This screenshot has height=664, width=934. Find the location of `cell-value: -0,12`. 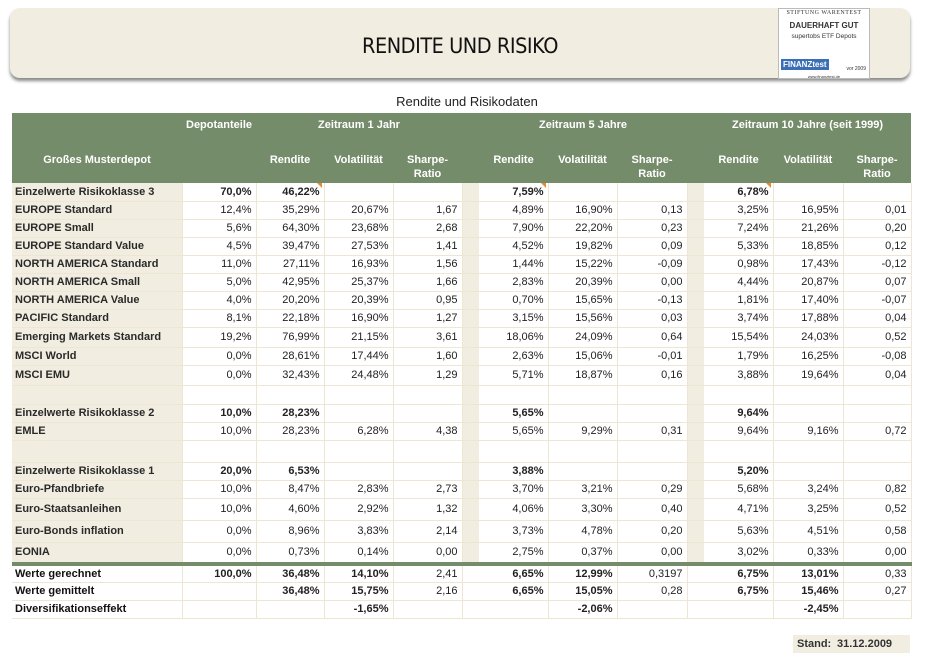

cell-value: -0,12 is located at coordinates (877, 264).